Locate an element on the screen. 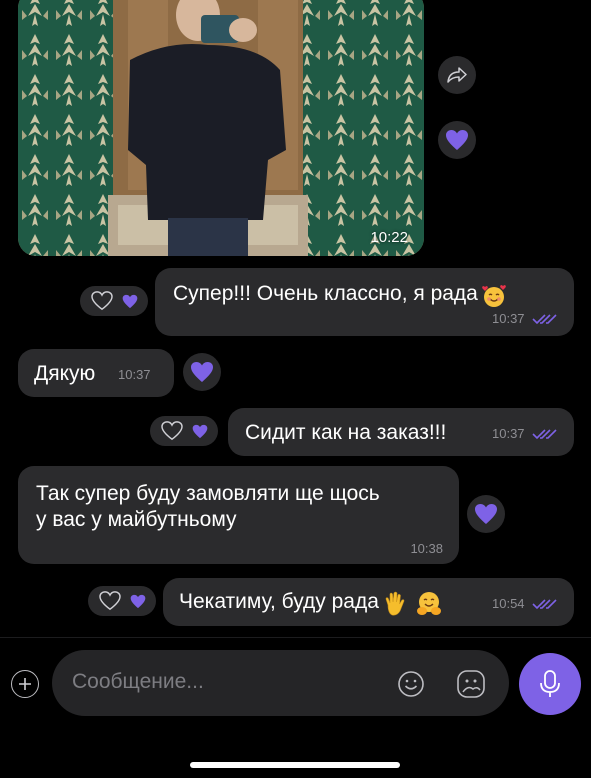 Image resolution: width=591 pixels, height=778 pixels. forward-button is located at coordinates (457, 75).